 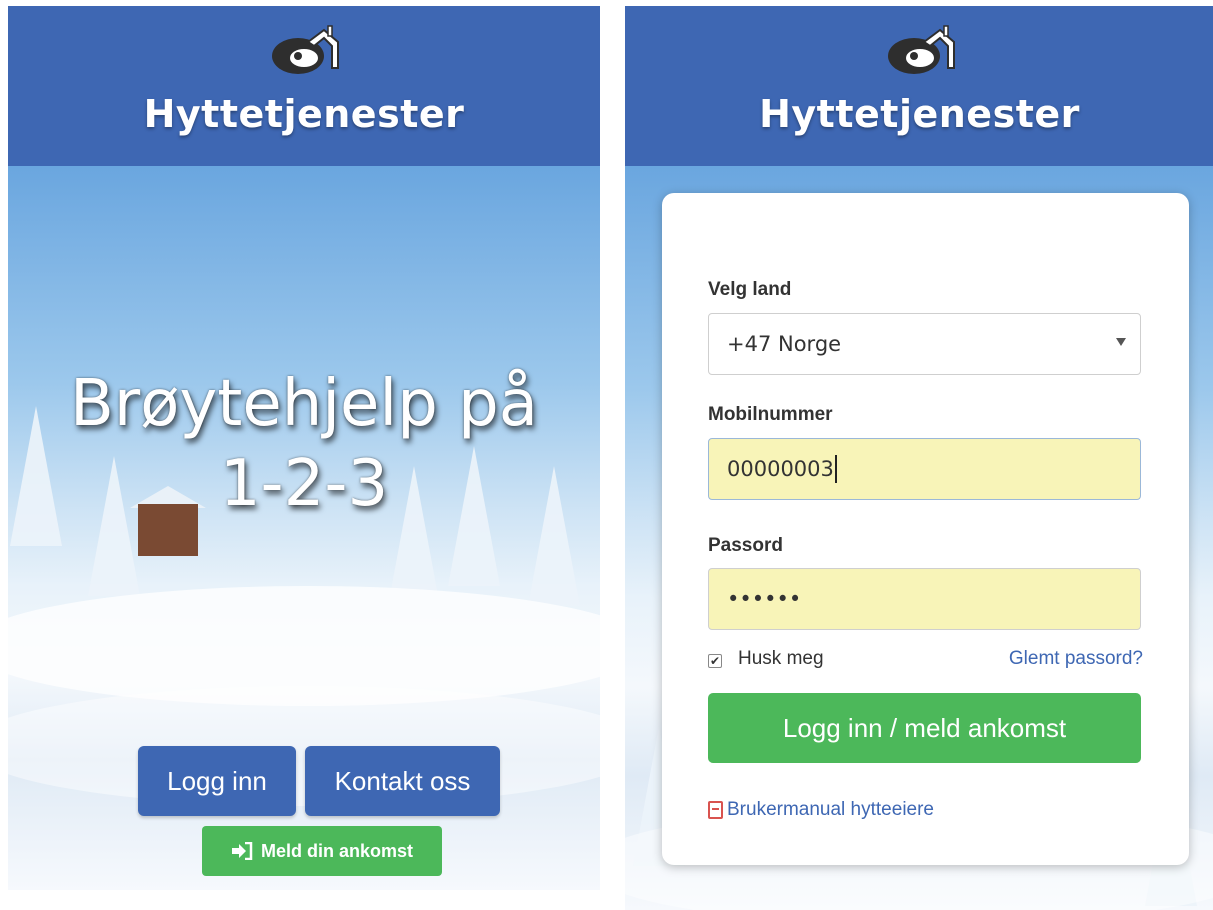 I want to click on report-arrival-label: Meld din ankomst, so click(x=336, y=850).